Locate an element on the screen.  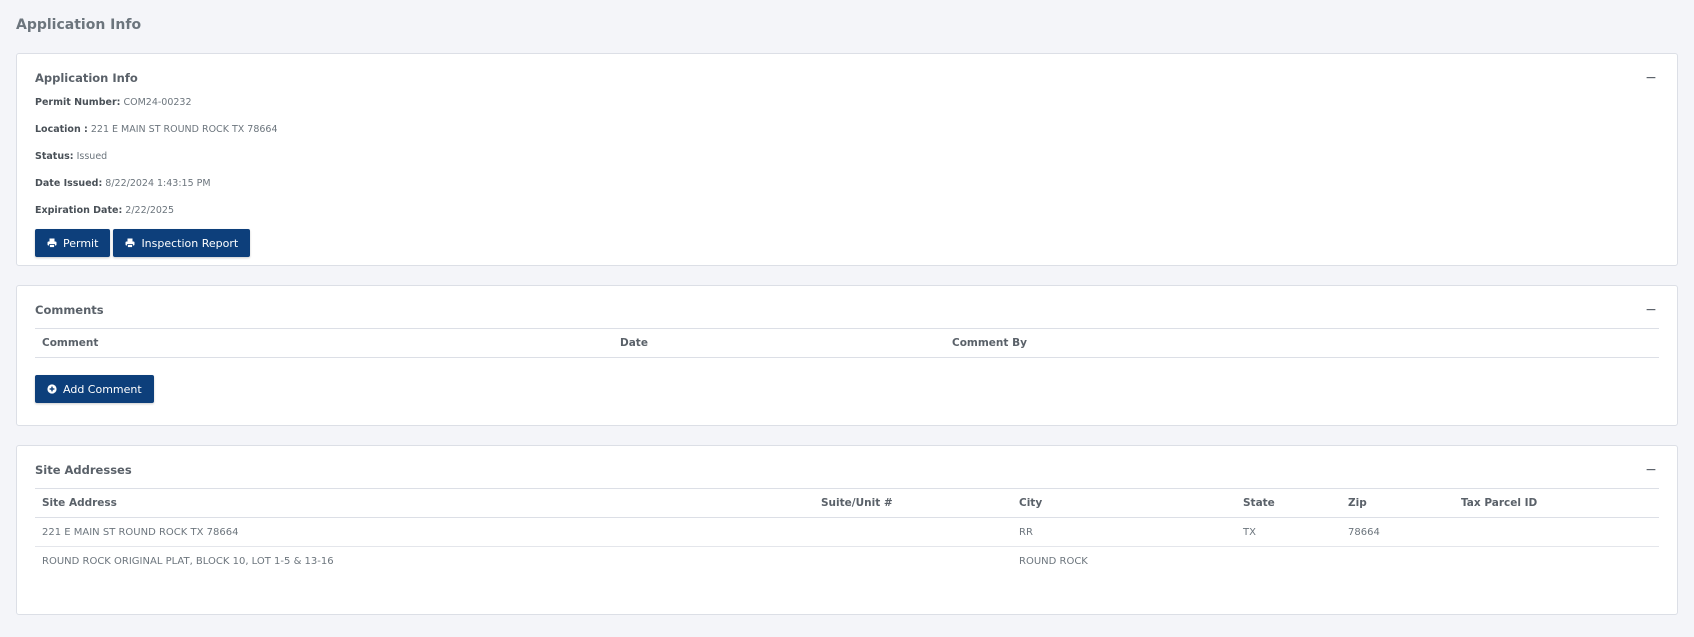
plus-circle-icon is located at coordinates (52, 389).